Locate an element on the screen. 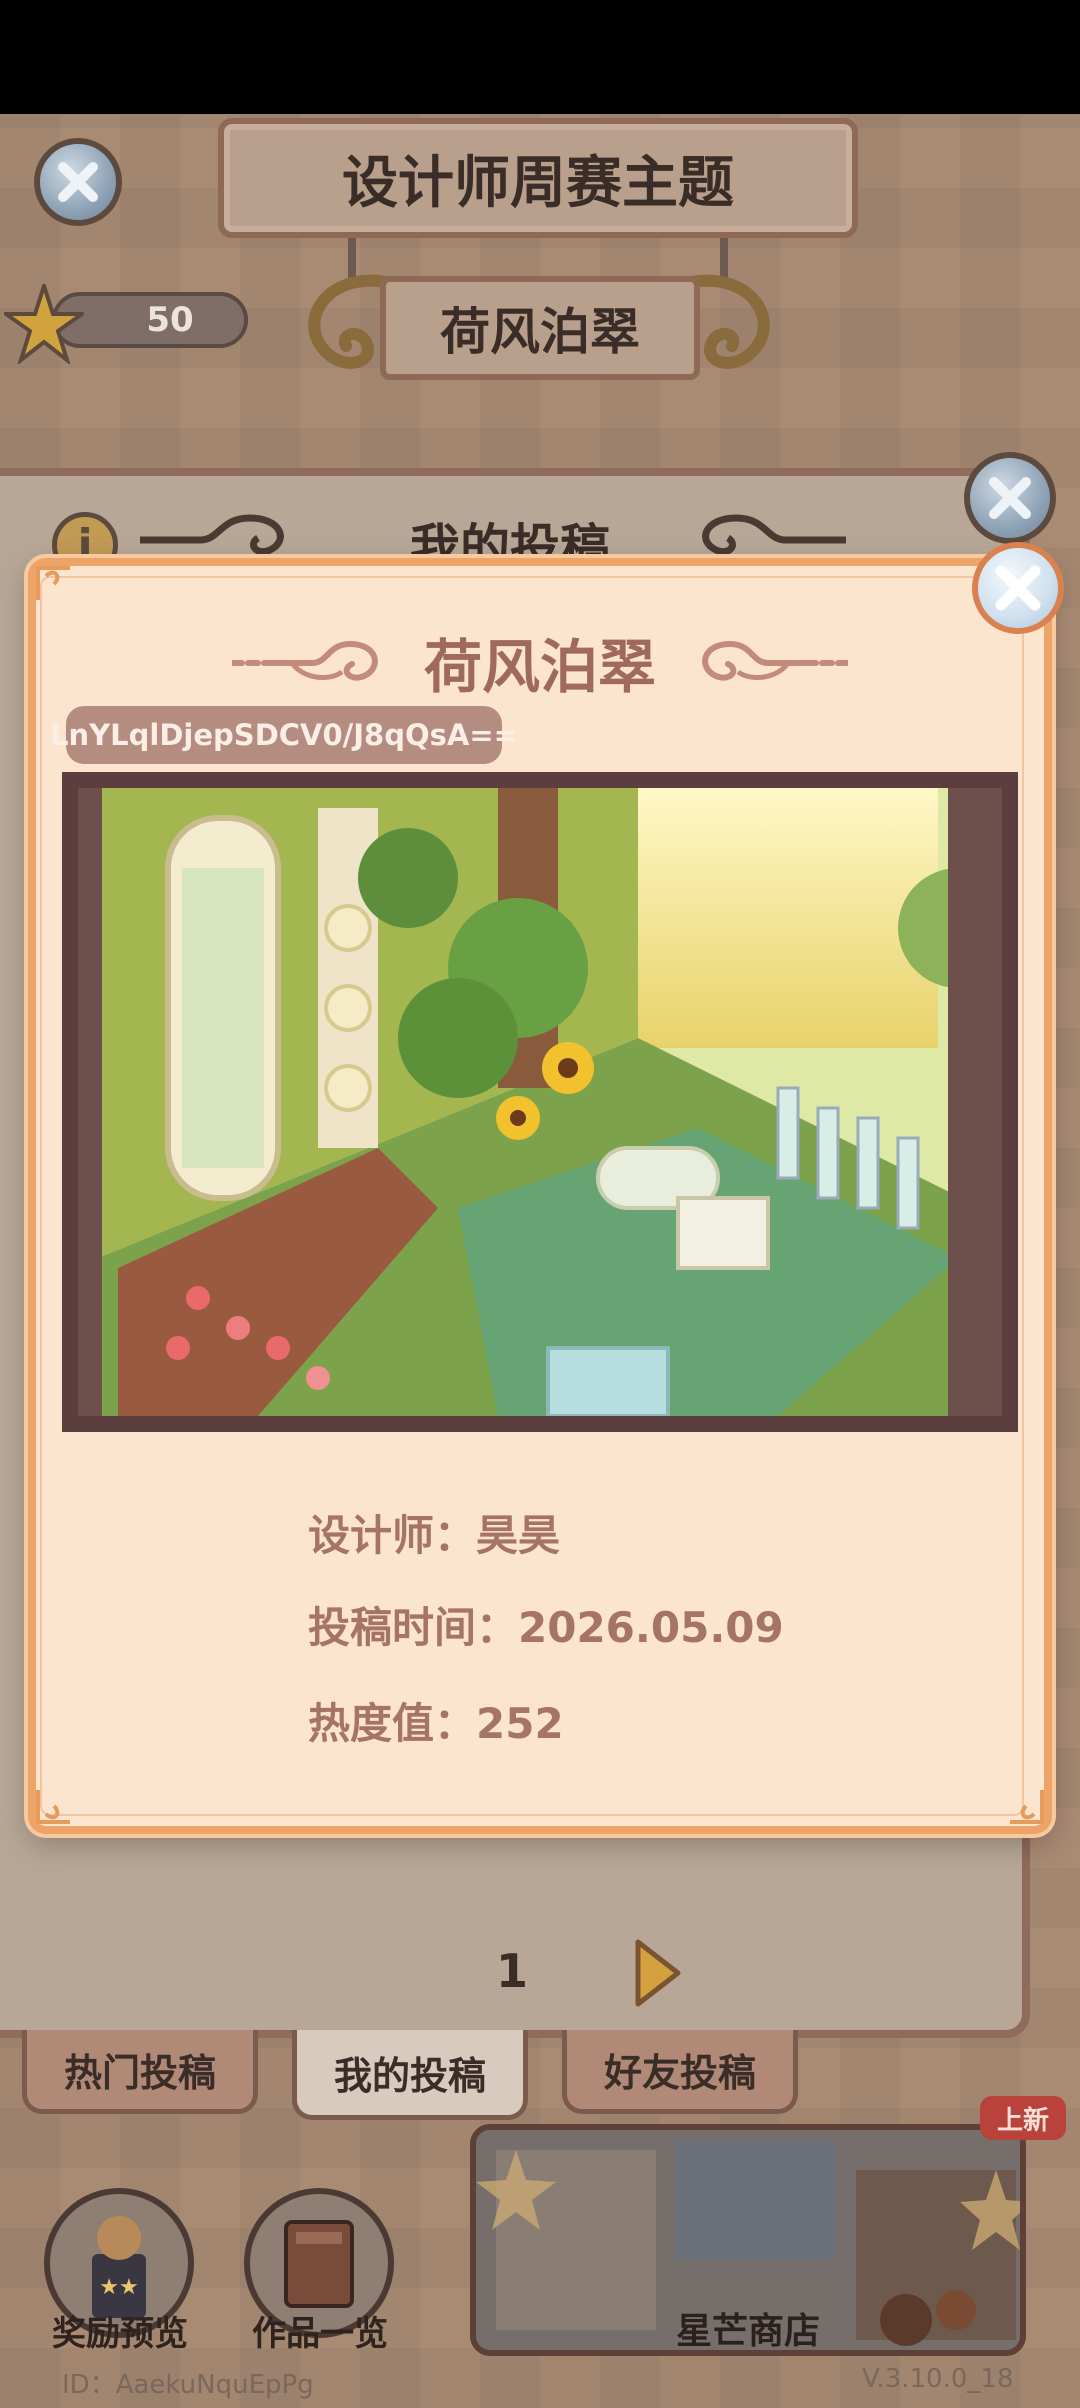  designer-row: 设计师：昊昊 is located at coordinates (434, 1532).